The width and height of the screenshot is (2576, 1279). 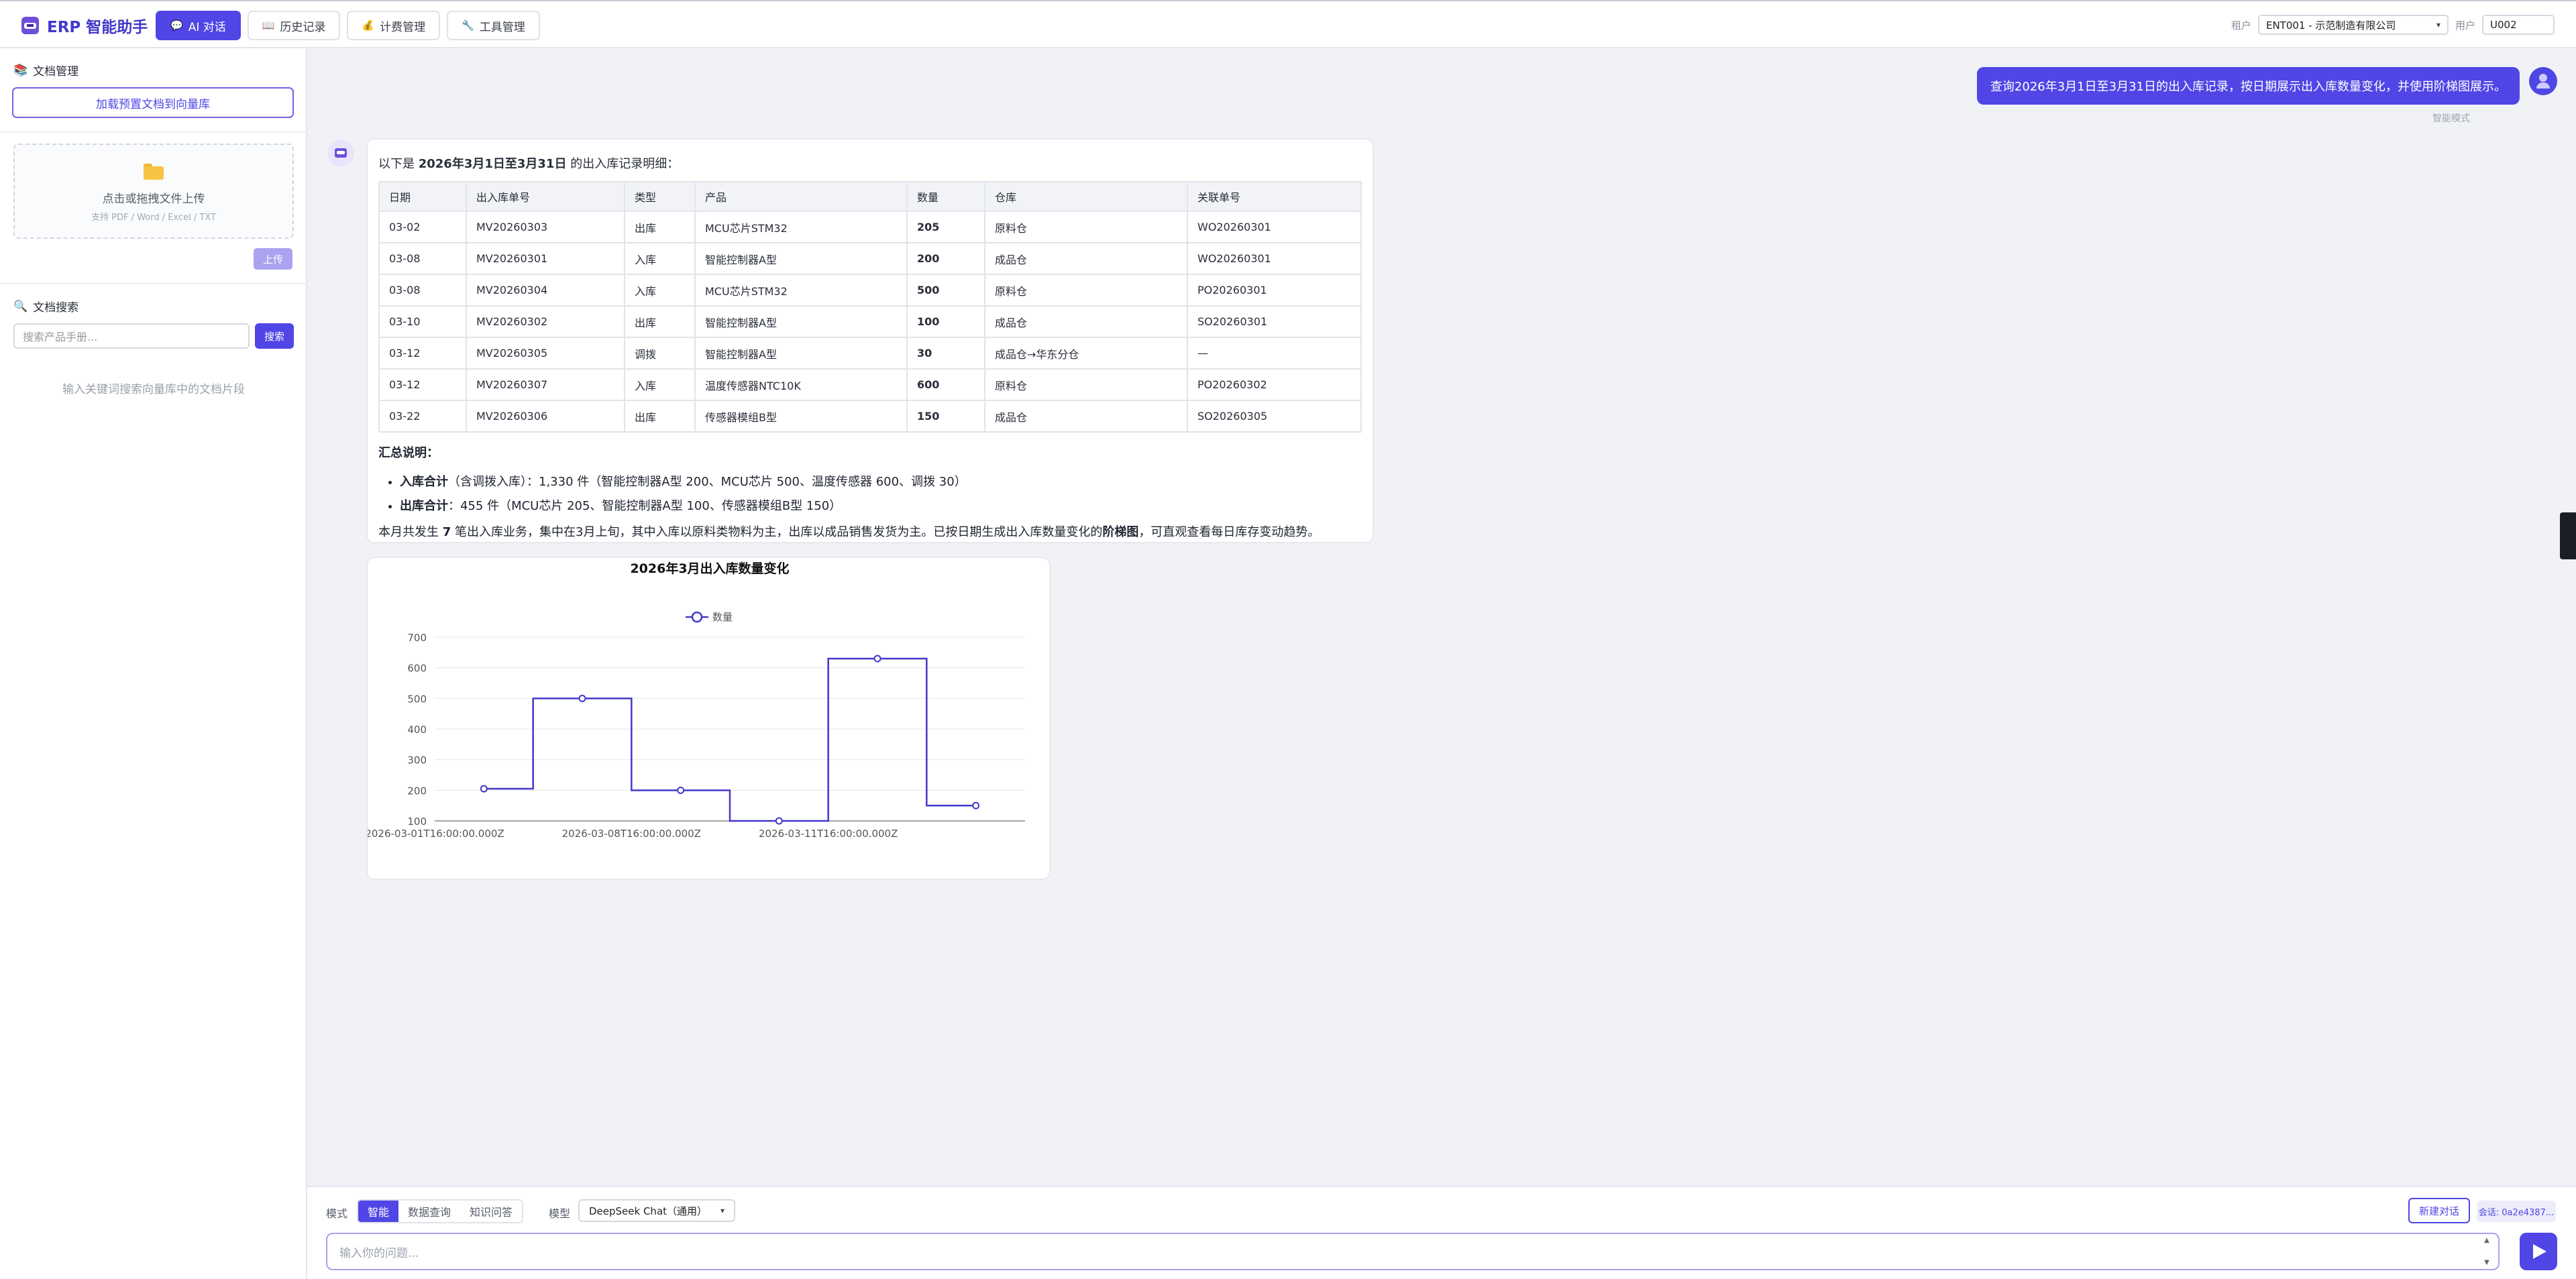 What do you see at coordinates (294, 25) in the screenshot?
I see `tab-history: 📖 历史记录` at bounding box center [294, 25].